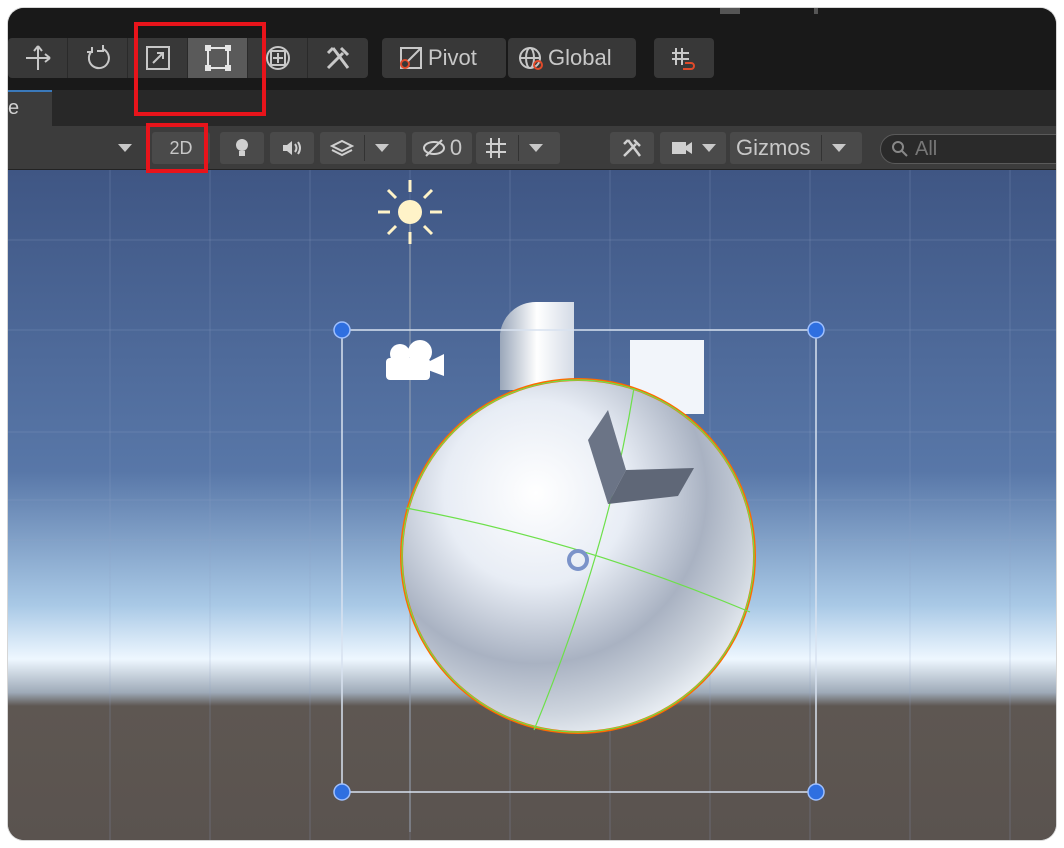 The height and width of the screenshot is (848, 1064). Describe the element at coordinates (926, 148) in the screenshot. I see `search-placeholder: All` at that location.